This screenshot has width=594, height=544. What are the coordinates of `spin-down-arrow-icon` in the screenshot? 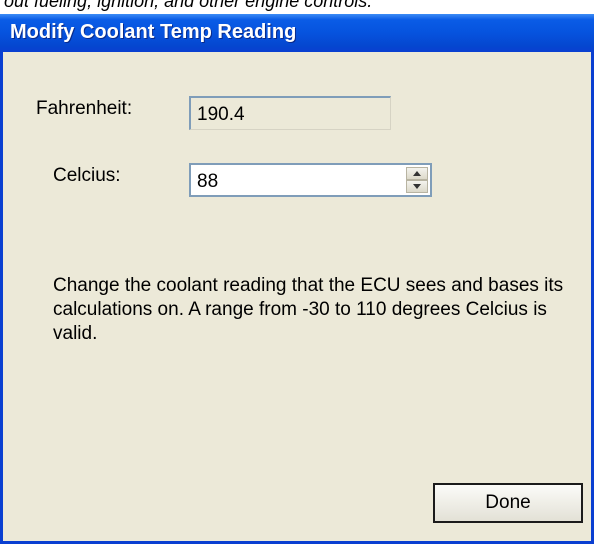 It's located at (417, 186).